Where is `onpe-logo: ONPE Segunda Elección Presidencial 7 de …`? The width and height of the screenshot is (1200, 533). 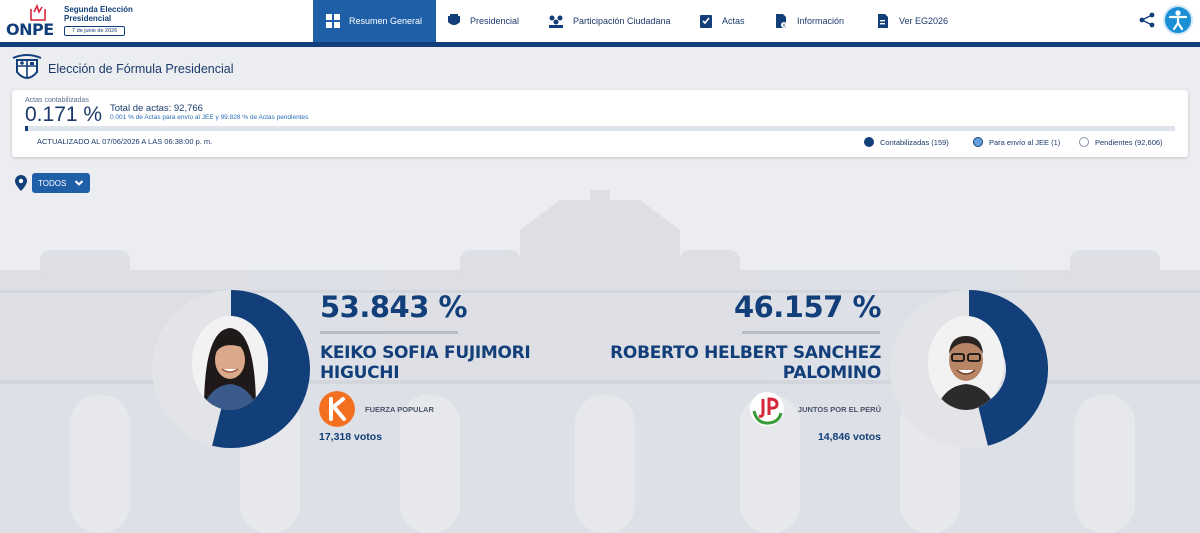
onpe-logo: ONPE Segunda Elección Presidencial 7 de … is located at coordinates (70, 21).